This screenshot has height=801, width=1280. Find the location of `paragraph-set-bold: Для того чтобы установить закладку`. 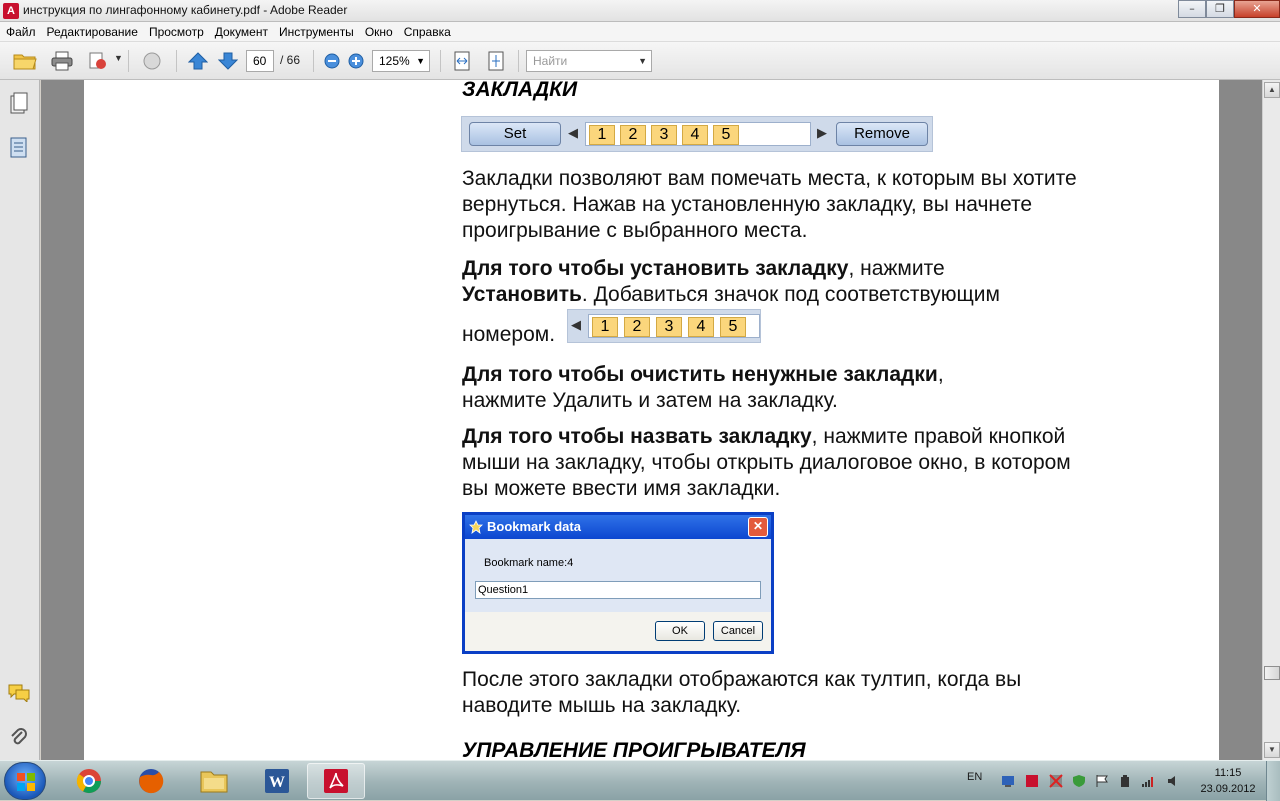

paragraph-set-bold: Для того чтобы установить закладку is located at coordinates (655, 268).